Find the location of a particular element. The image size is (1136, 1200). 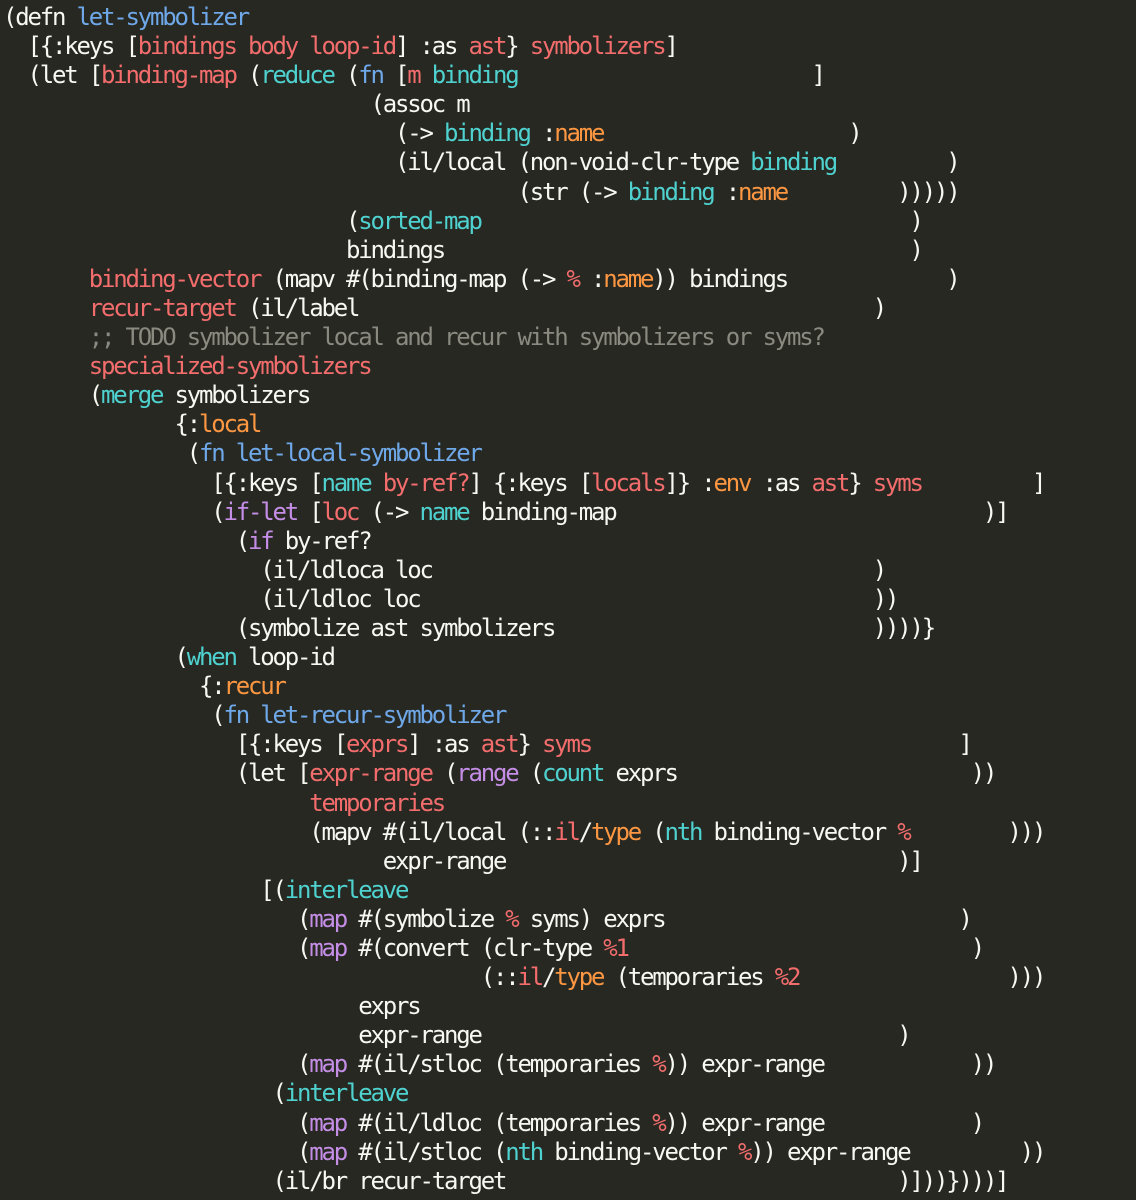

code-token: expr-range )] is located at coordinates (463, 860).